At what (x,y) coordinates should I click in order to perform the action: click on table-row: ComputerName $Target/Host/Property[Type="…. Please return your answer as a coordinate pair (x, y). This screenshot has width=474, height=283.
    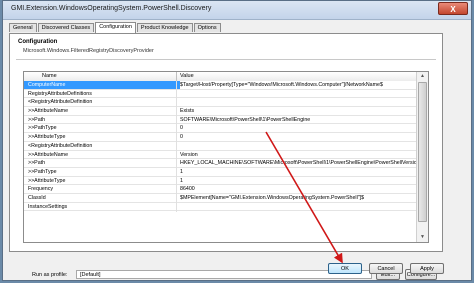
    Looking at the image, I should click on (221, 85).